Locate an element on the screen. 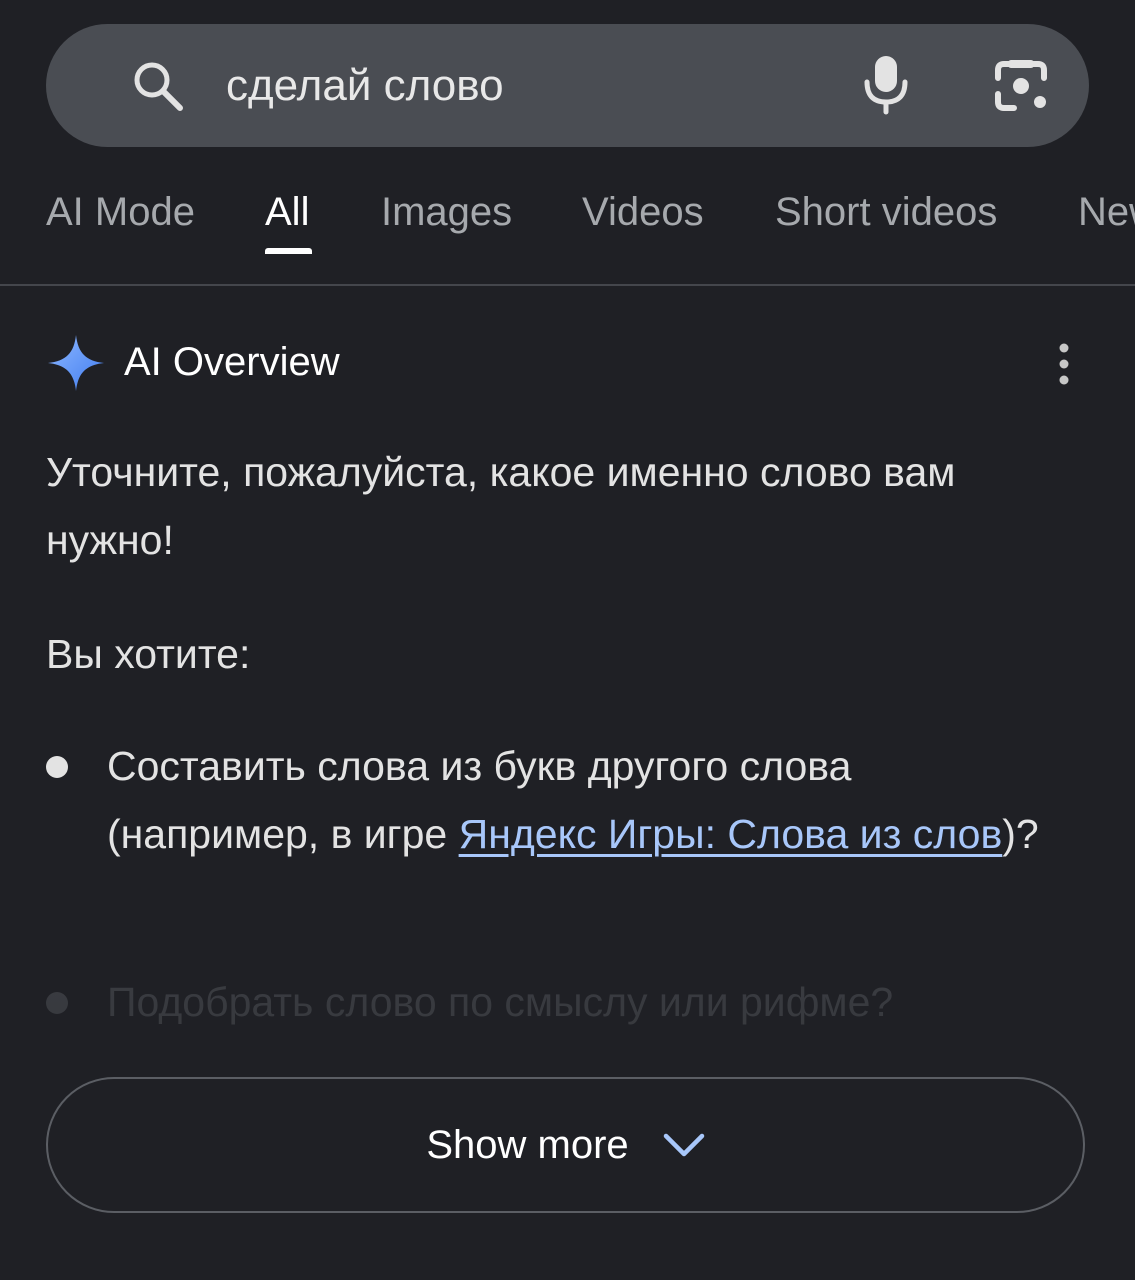  show-more-button: Show more is located at coordinates (565, 1145).